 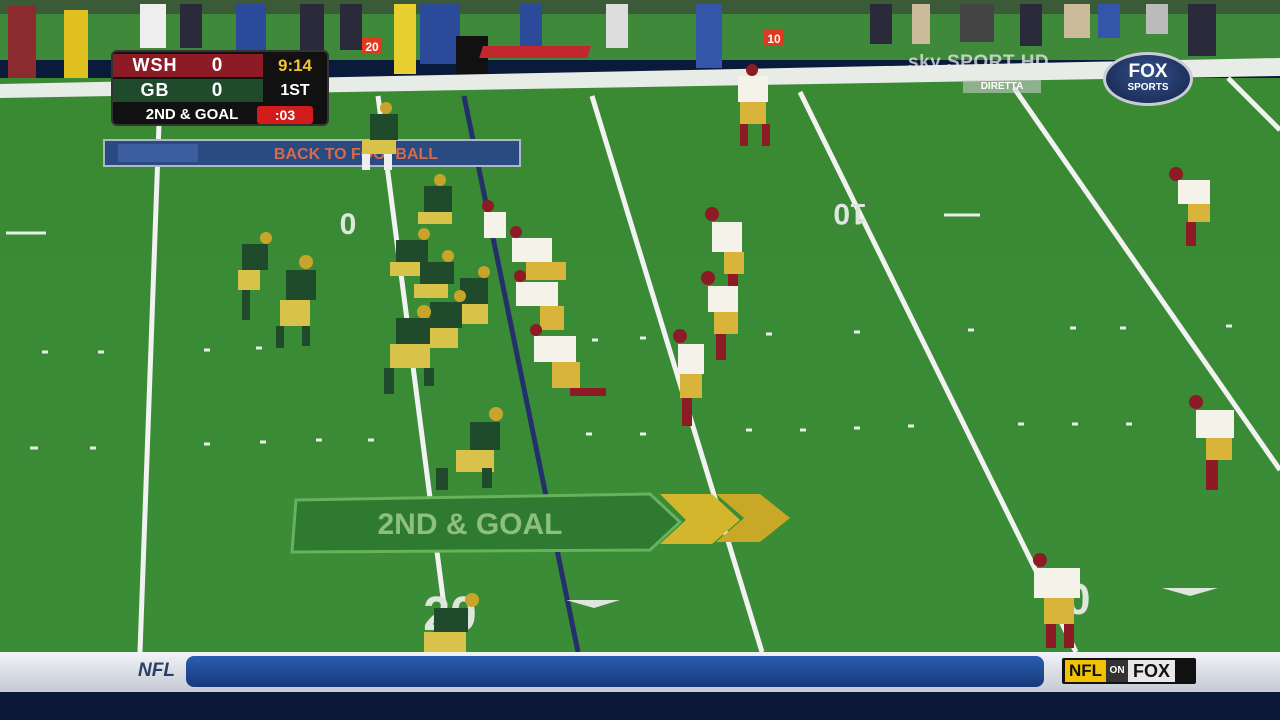 I want to click on sky-sport-hd-logo: sky SPORT HD, so click(x=979, y=62).